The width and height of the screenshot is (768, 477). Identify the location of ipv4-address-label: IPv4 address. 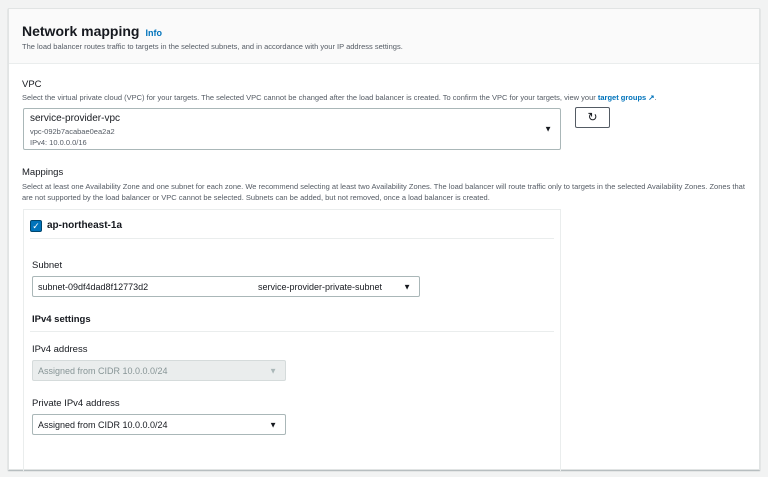
(60, 349).